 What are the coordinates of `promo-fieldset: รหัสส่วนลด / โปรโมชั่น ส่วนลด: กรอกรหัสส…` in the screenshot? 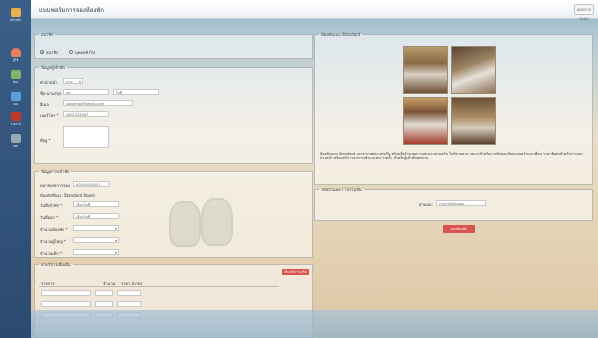 It's located at (453, 203).